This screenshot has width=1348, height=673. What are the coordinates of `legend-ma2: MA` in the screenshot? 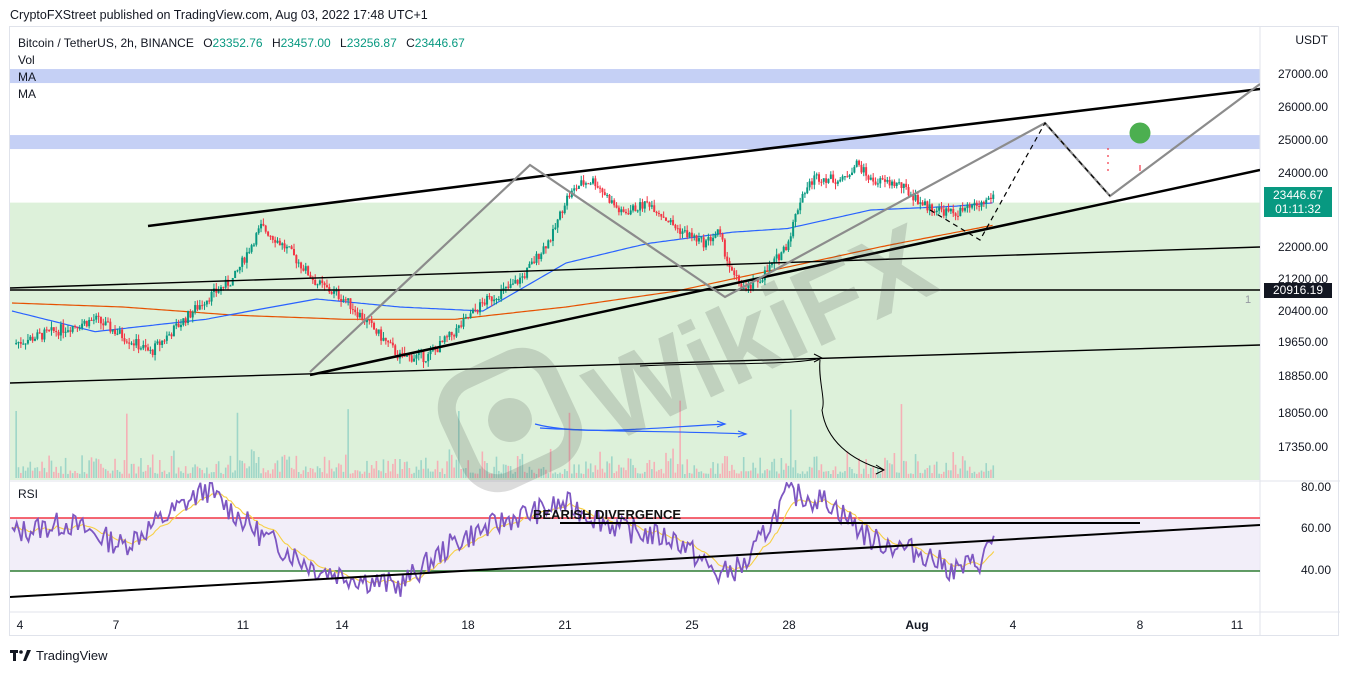 It's located at (241, 94).